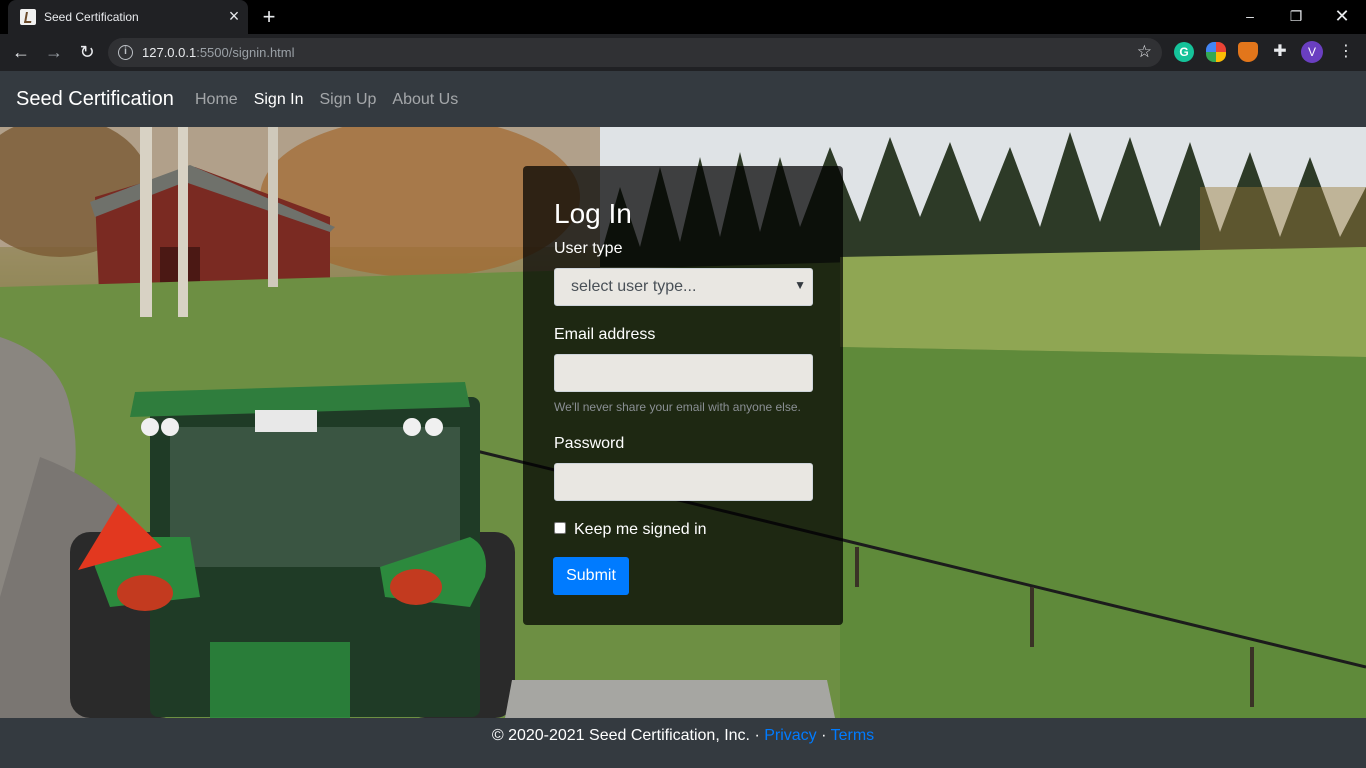 This screenshot has width=1366, height=768. Describe the element at coordinates (425, 100) in the screenshot. I see `nav-link-about-us: About Us` at that location.